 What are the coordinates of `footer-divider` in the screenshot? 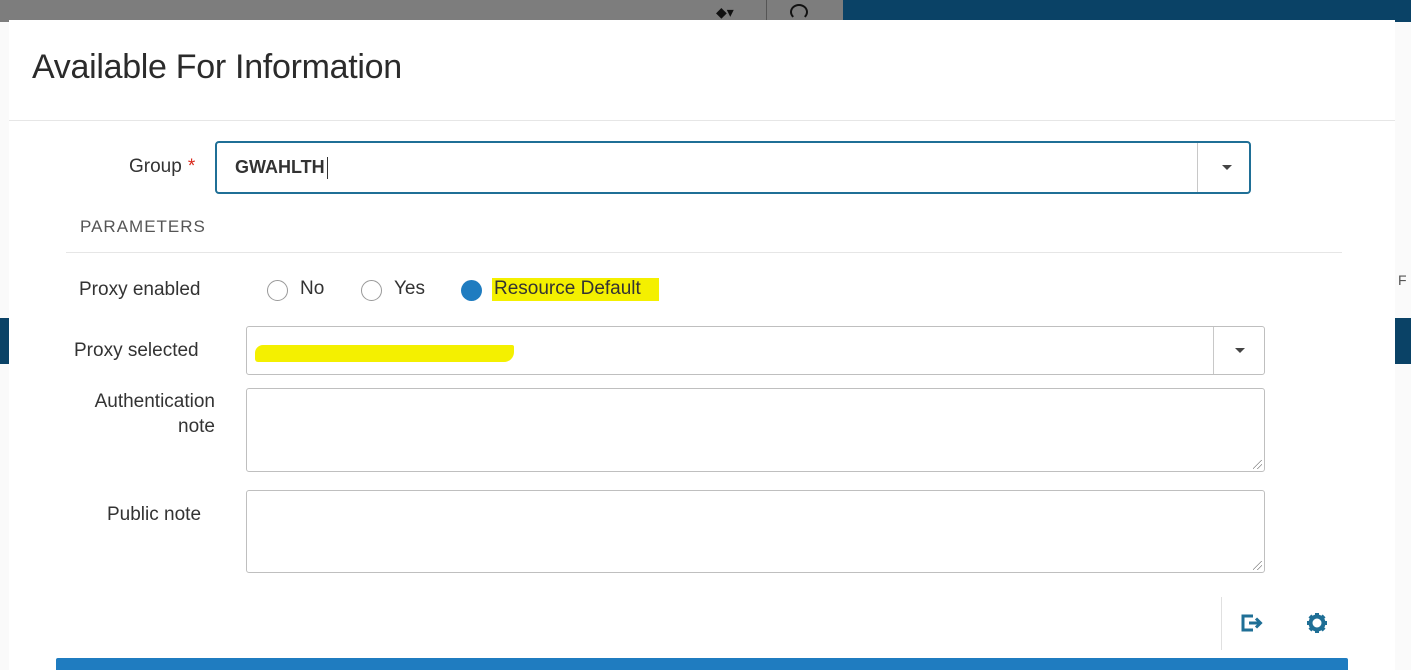 It's located at (1221, 623).